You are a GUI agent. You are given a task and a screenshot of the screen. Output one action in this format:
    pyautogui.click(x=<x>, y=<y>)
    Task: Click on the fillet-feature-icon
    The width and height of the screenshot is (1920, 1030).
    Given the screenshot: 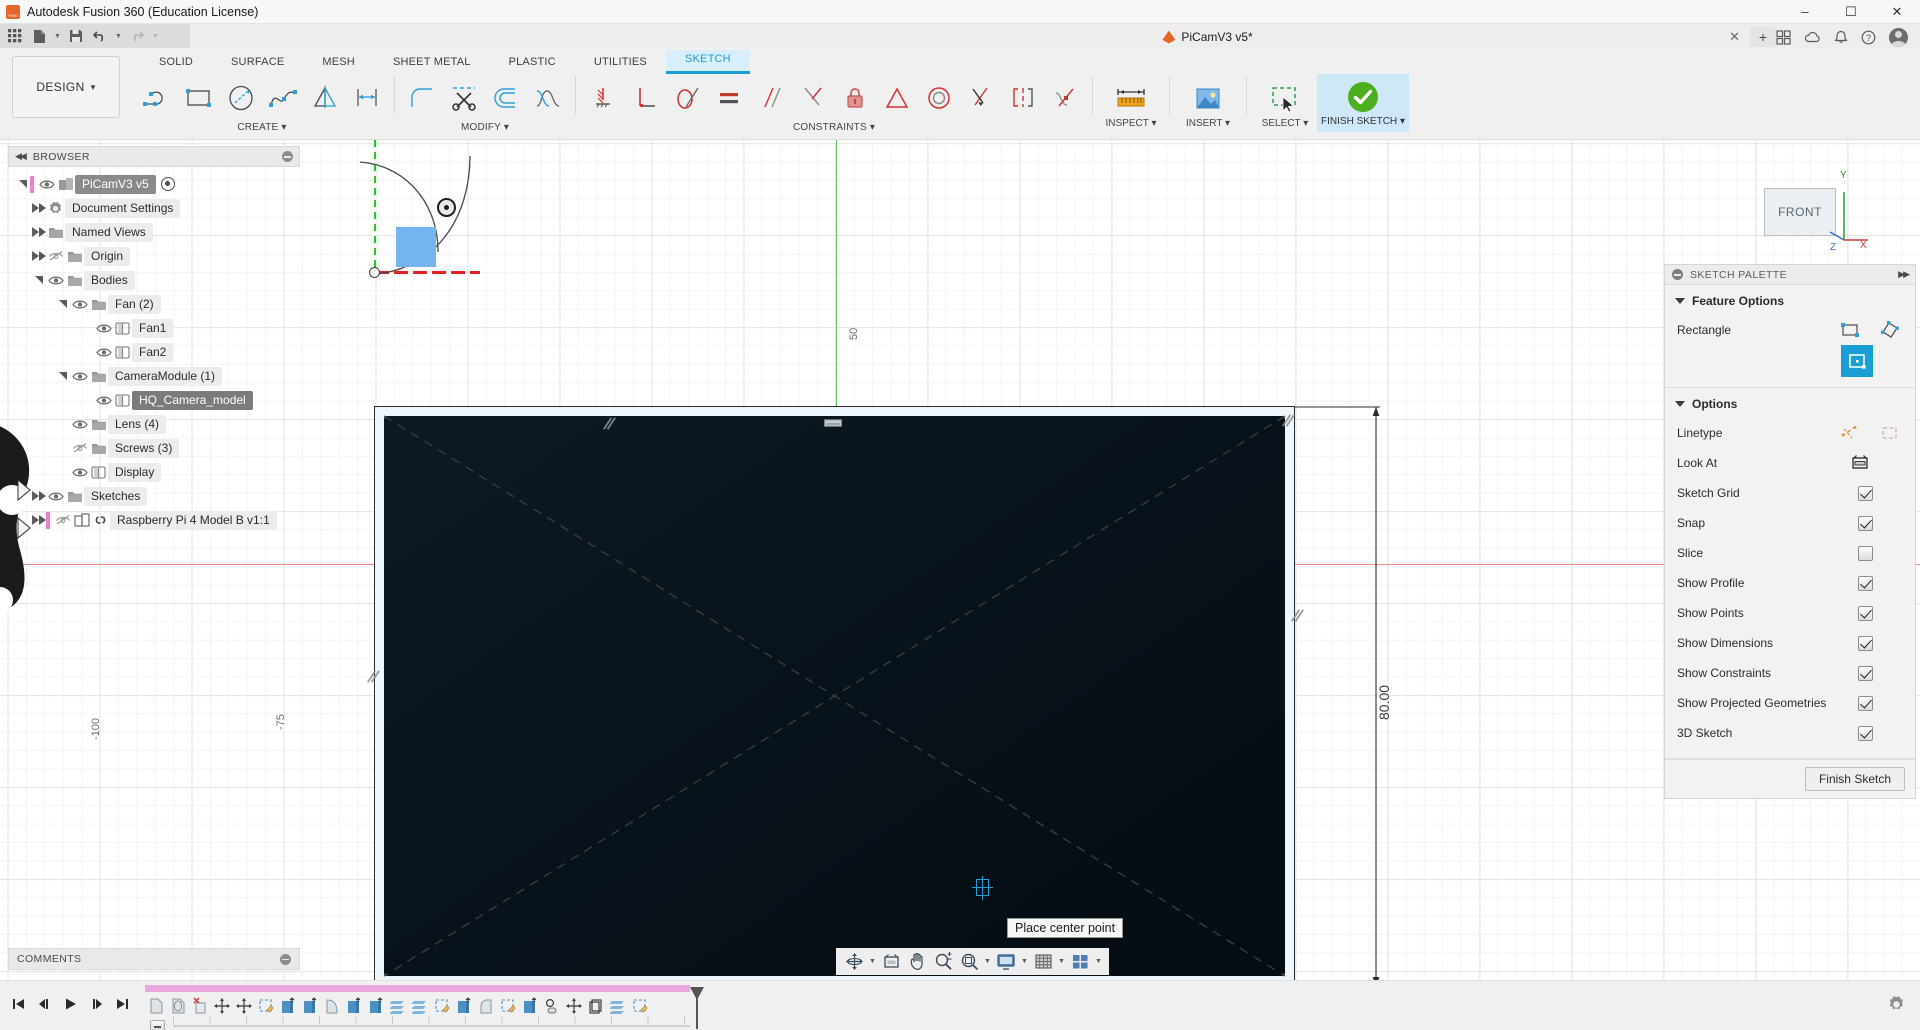 What is the action you would take?
    pyautogui.click(x=486, y=1006)
    